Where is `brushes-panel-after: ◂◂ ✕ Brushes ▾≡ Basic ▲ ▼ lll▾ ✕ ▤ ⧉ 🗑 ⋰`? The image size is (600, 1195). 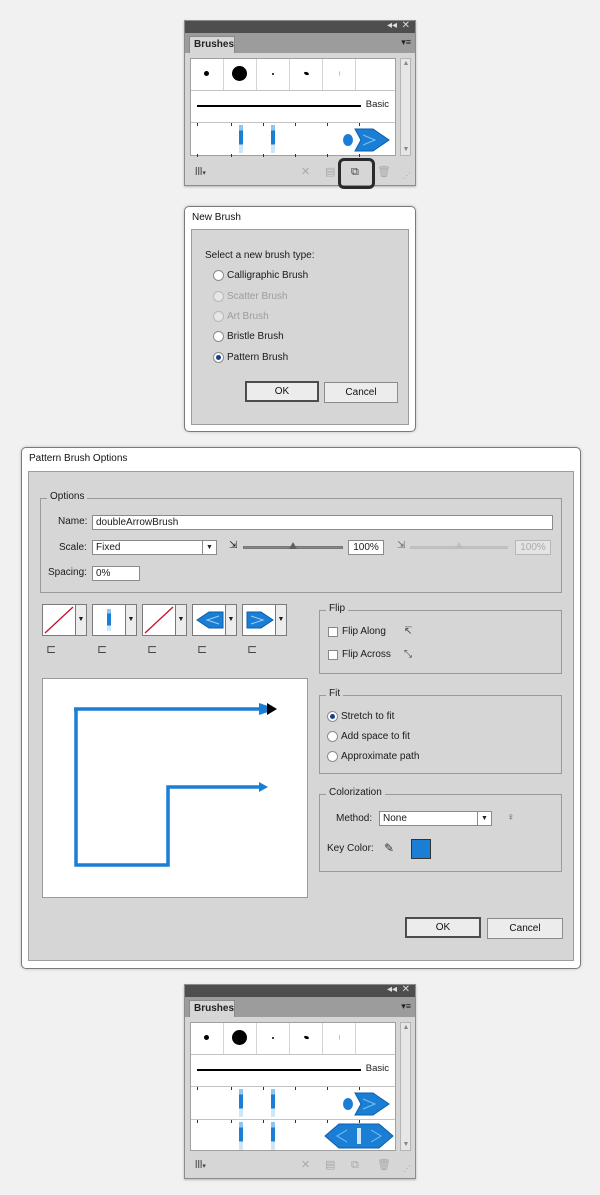
brushes-panel-after: ◂◂ ✕ Brushes ▾≡ Basic ▲ ▼ lll▾ ✕ ▤ ⧉ 🗑 ⋰ is located at coordinates (300, 1081).